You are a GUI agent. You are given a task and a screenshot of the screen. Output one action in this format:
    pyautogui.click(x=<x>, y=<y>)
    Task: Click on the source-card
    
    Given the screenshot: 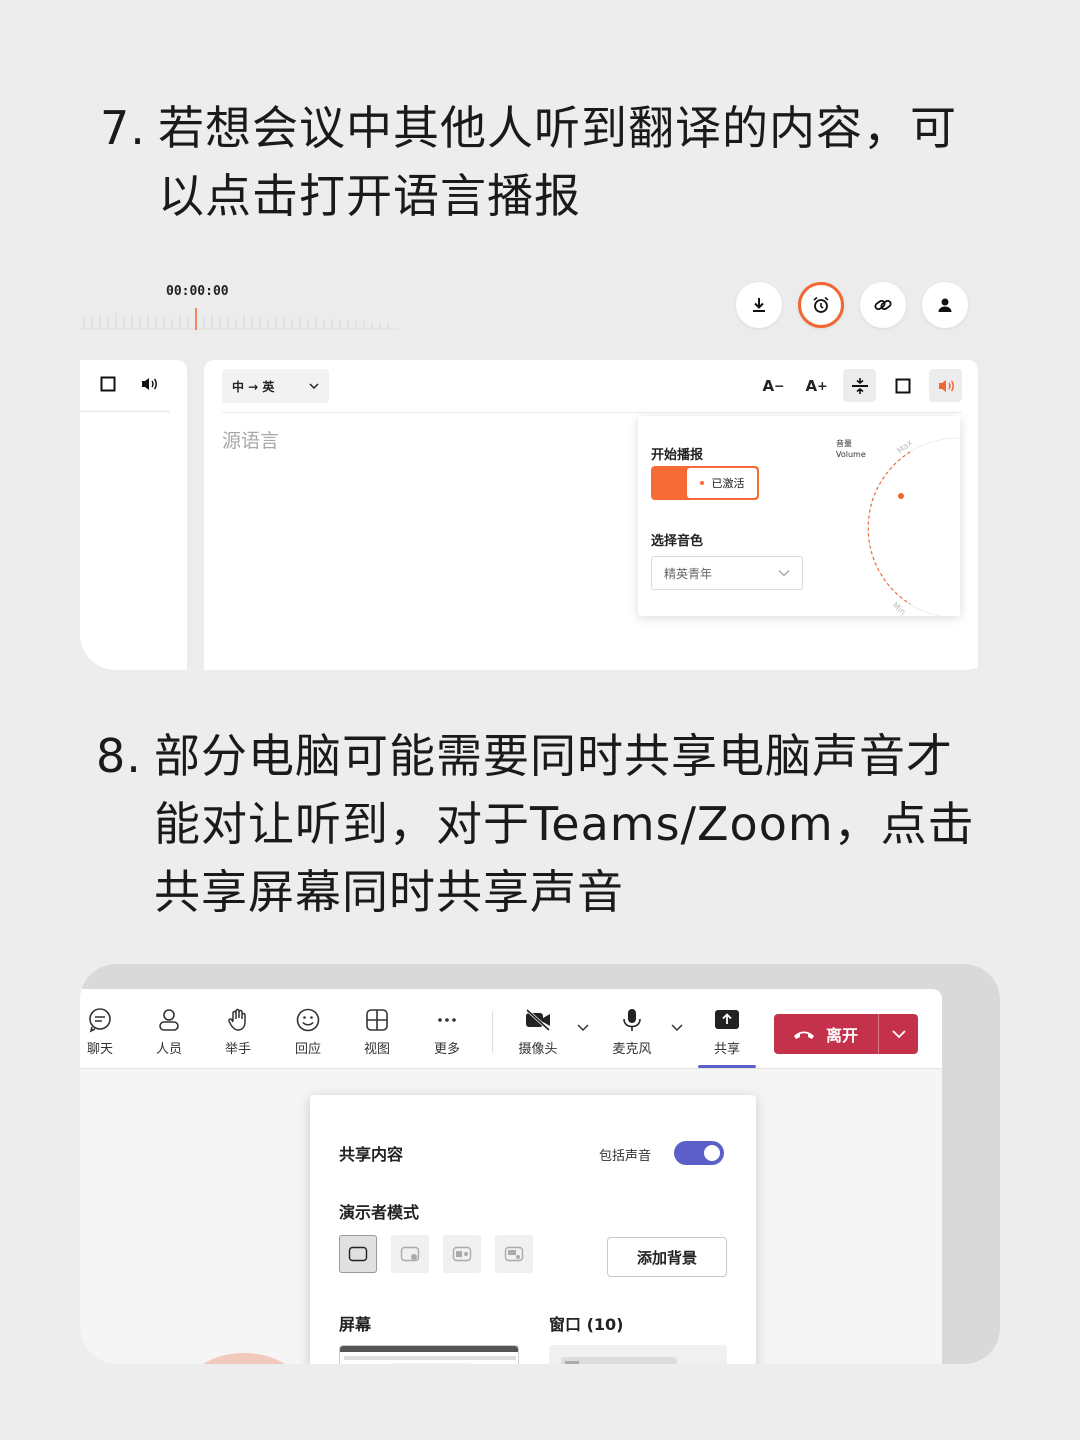 What is the action you would take?
    pyautogui.click(x=133, y=515)
    